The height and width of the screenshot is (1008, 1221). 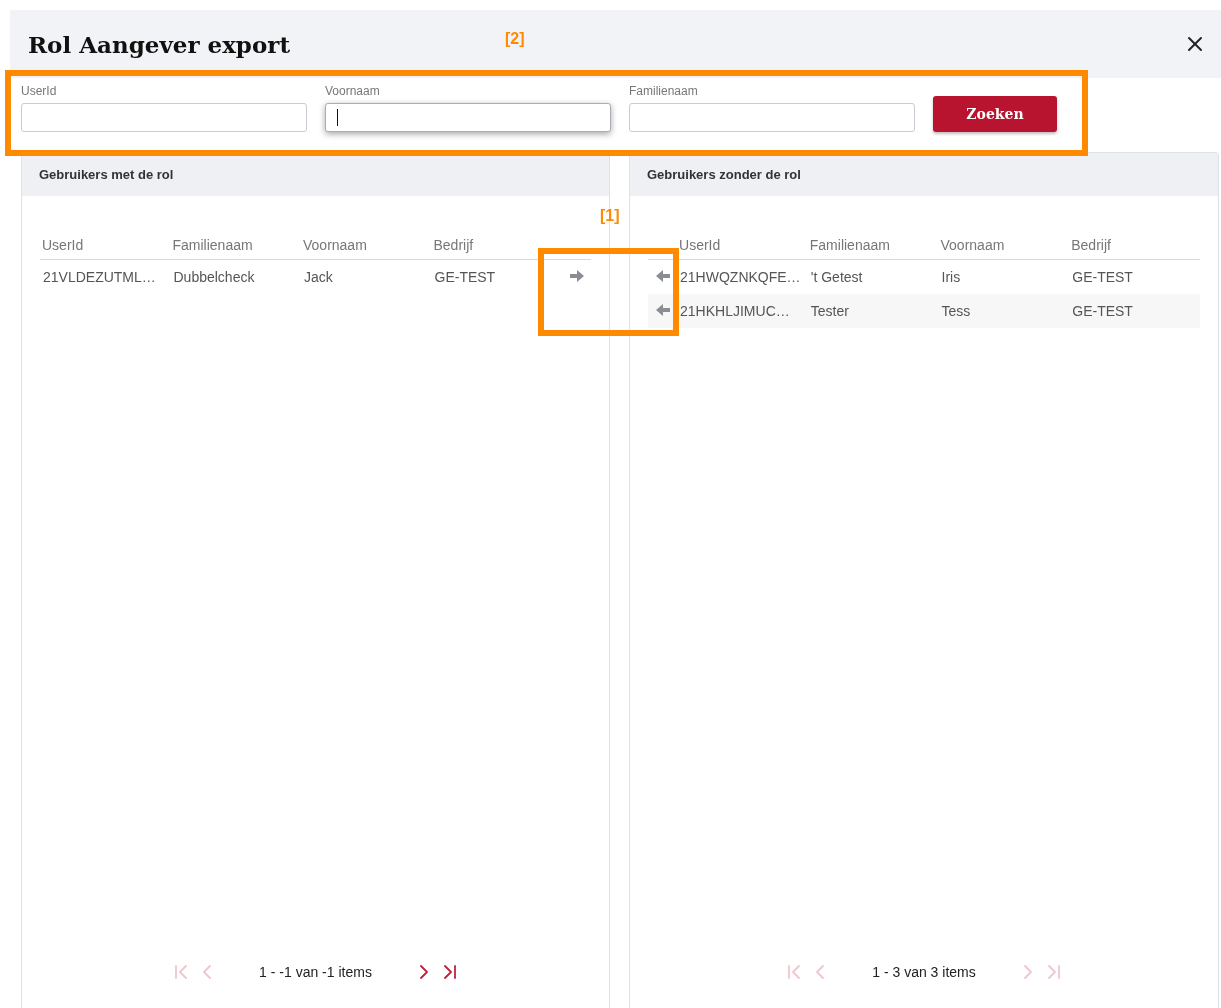 What do you see at coordinates (353, 91) in the screenshot?
I see `field-label: Voornaam` at bounding box center [353, 91].